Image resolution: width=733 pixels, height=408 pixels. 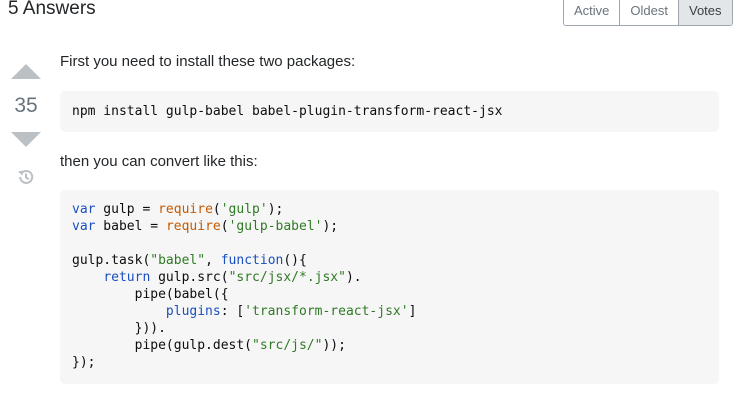 I want to click on caret-down-icon, so click(x=26, y=140).